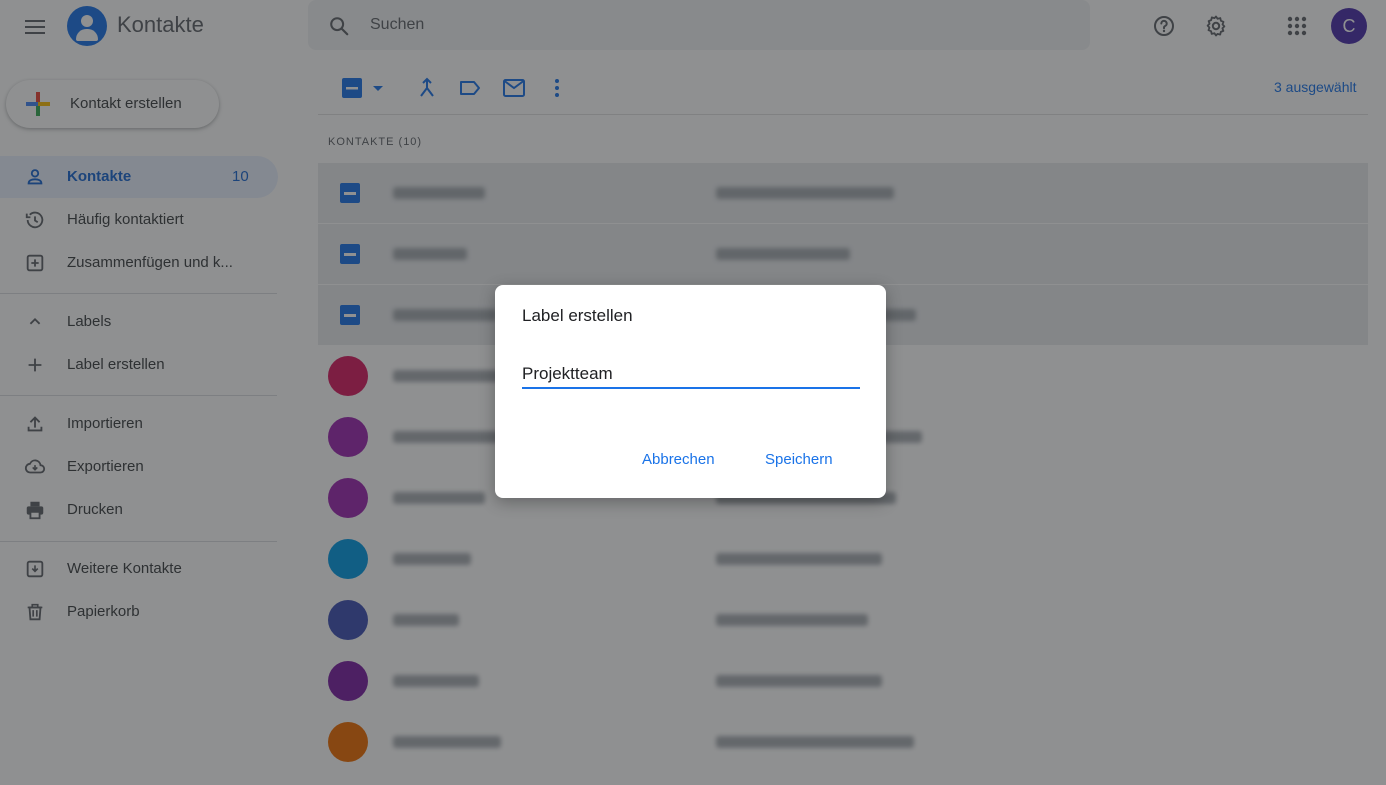 This screenshot has height=785, width=1386. What do you see at coordinates (690, 391) in the screenshot?
I see `create-label-dialog: Label erstellen Abbrechen Speichern` at bounding box center [690, 391].